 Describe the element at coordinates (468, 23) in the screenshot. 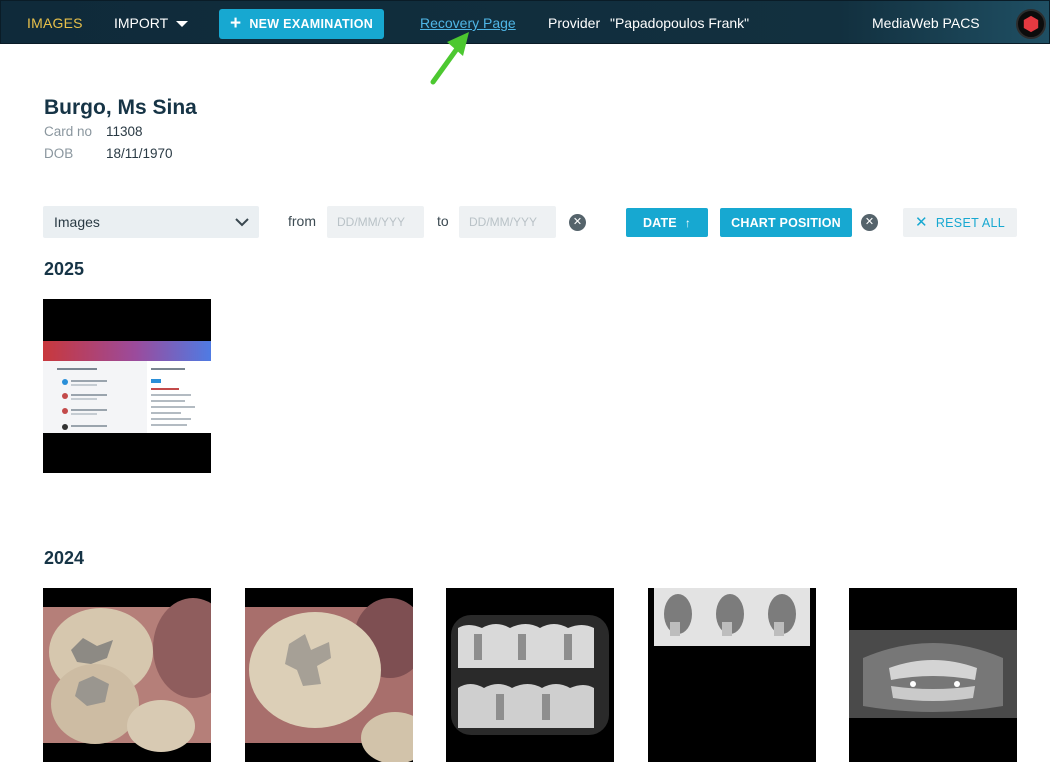

I see `recovery-page-link: Recovery Page` at that location.